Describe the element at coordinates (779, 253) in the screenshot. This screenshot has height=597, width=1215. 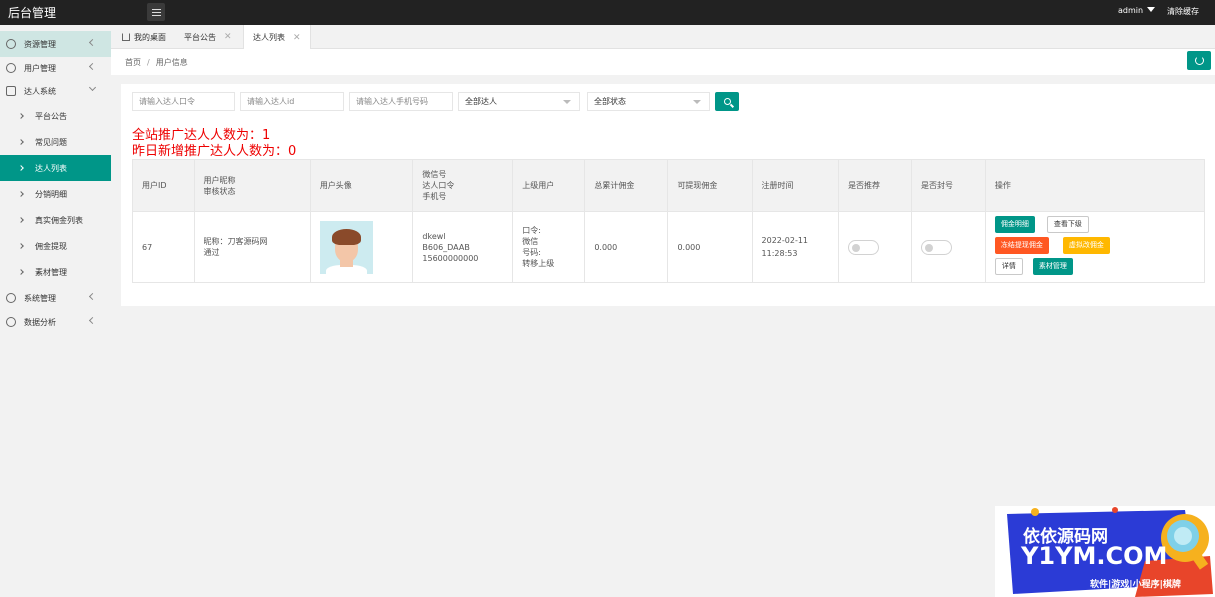
I see `register-time-text: 11:28:53` at that location.